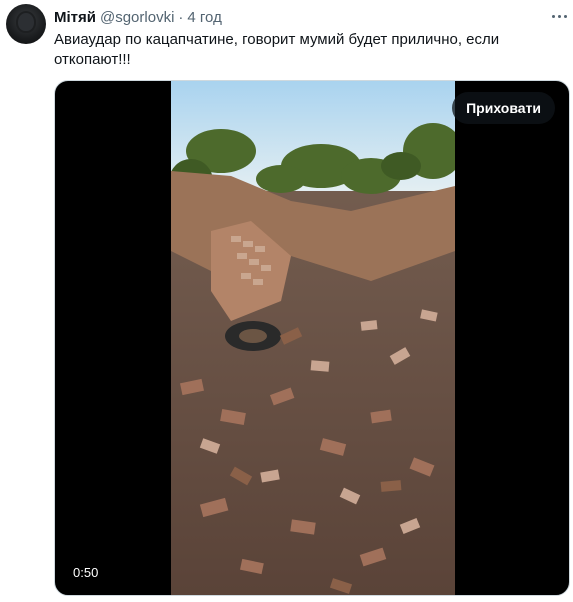 Image resolution: width=573 pixels, height=602 pixels. I want to click on author-handle: @sgorlovki, so click(137, 17).